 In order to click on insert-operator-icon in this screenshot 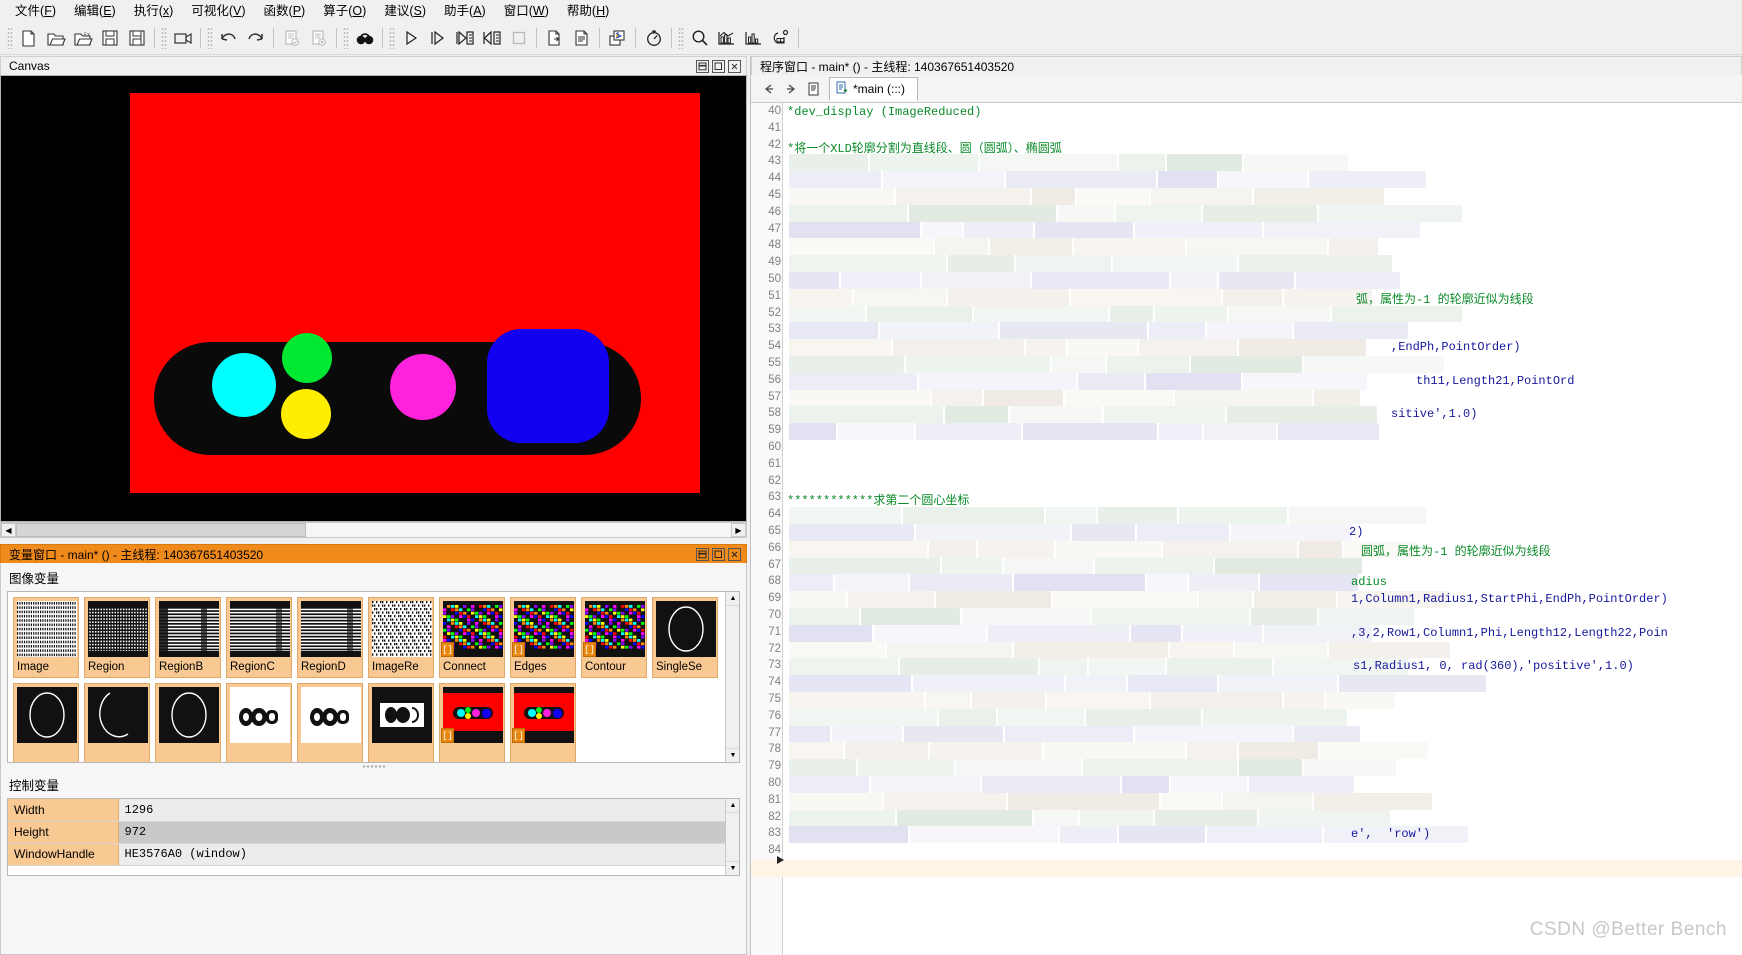, I will do `click(581, 38)`.